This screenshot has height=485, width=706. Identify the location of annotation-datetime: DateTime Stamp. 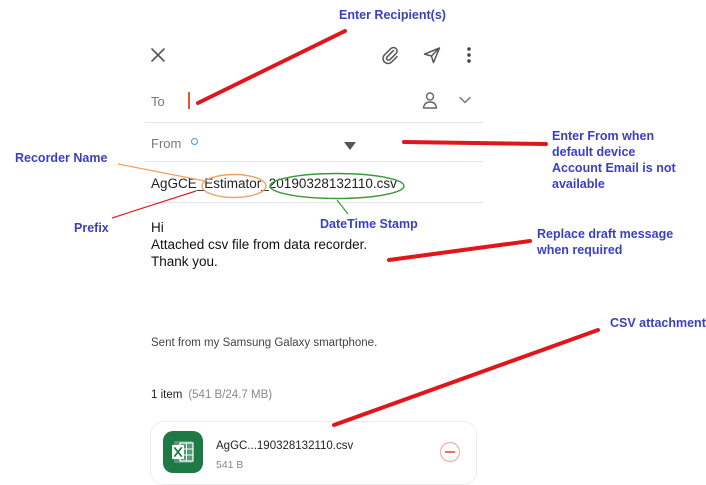
(369, 224).